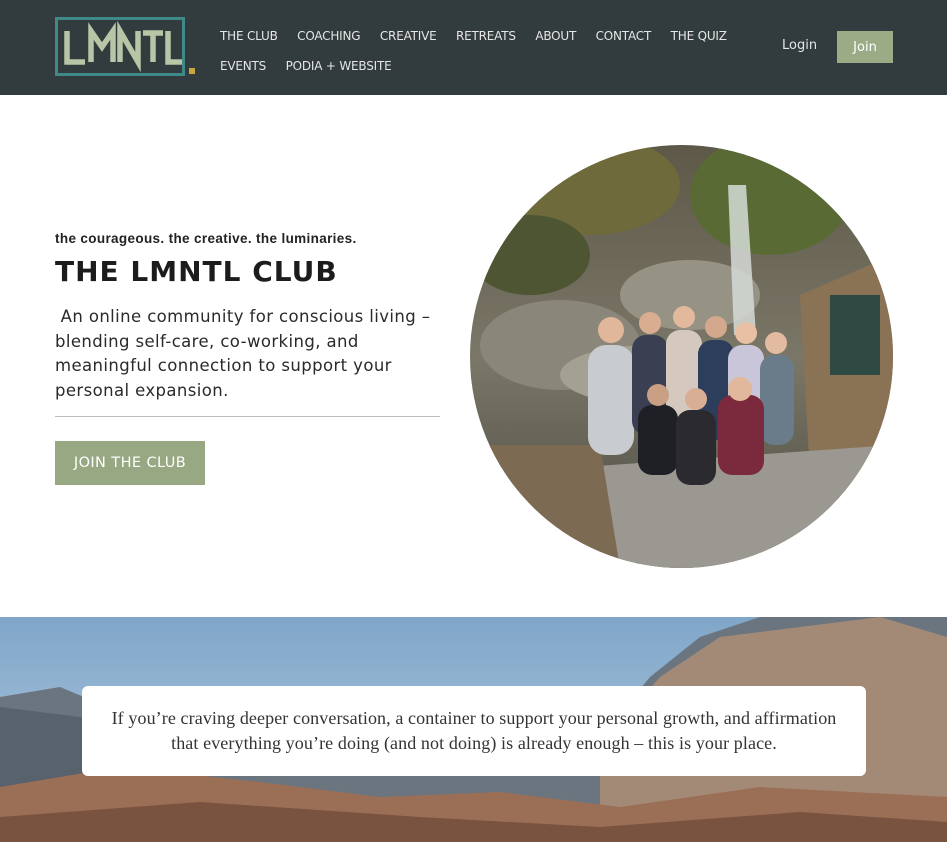 Image resolution: width=947 pixels, height=842 pixels. I want to click on nav-item-coaching: COACHING, so click(328, 36).